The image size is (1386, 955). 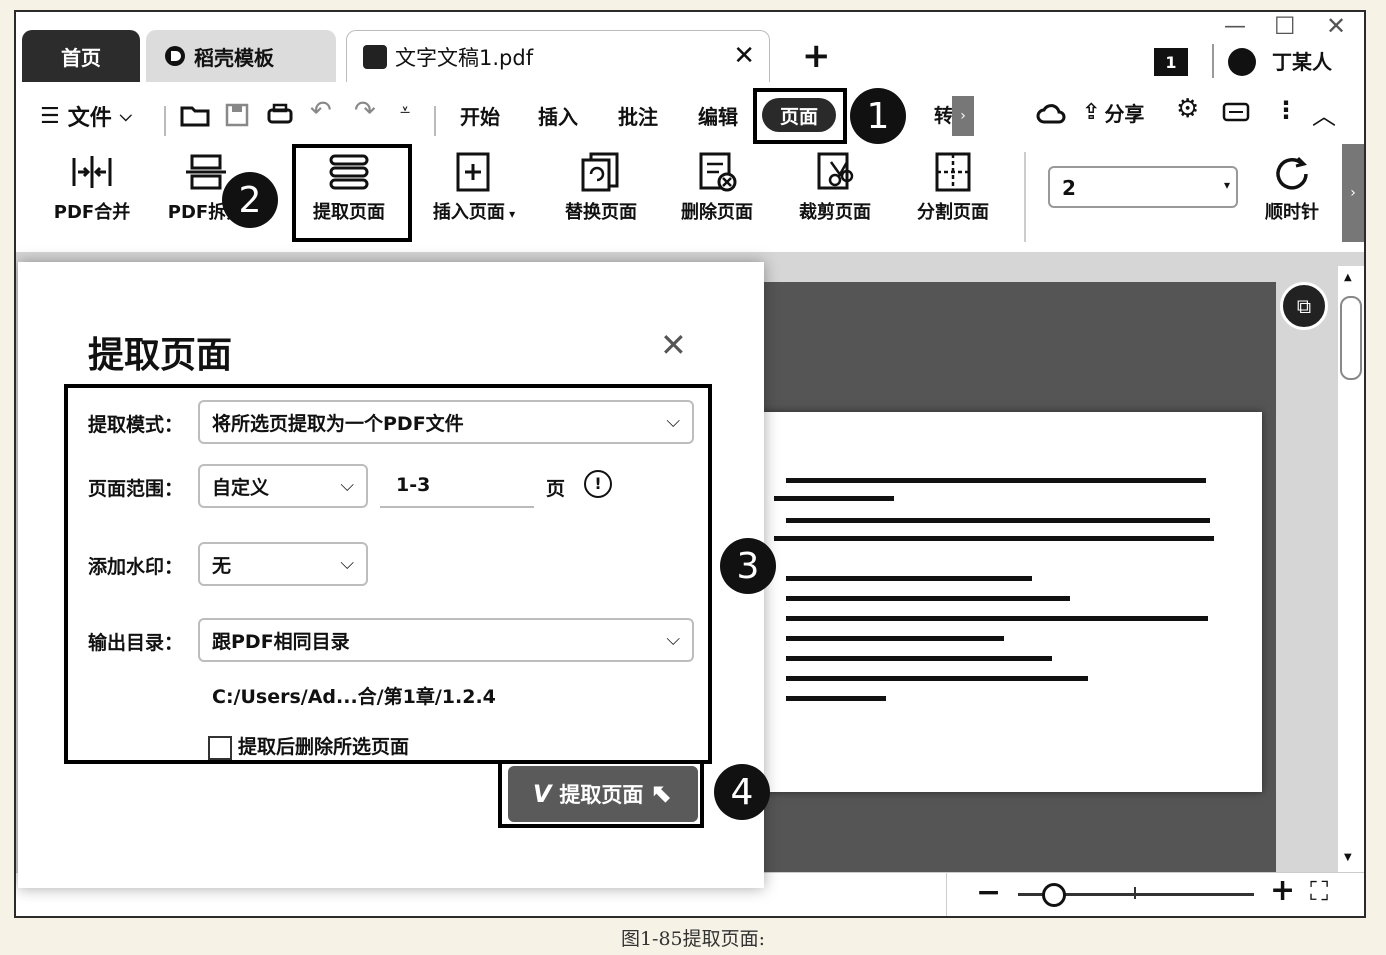 I want to click on vertical-scrollbar: ▲ ▼, so click(x=1351, y=569).